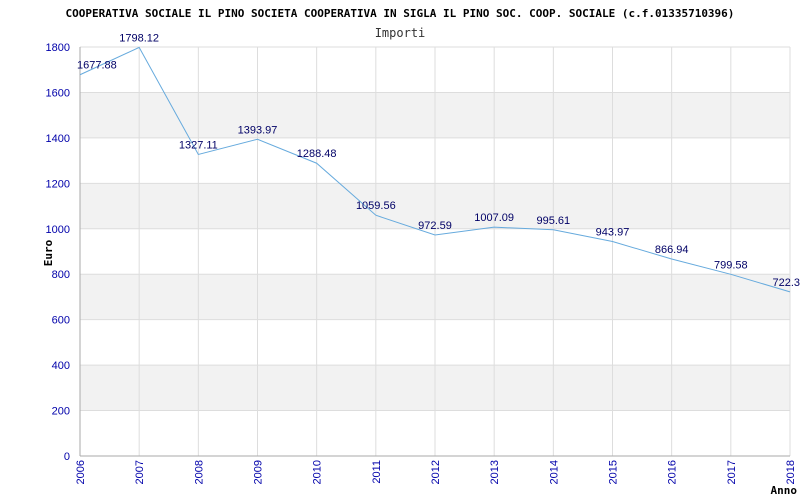 The image size is (800, 500). I want to click on data-point-label: 1007.09, so click(494, 218).